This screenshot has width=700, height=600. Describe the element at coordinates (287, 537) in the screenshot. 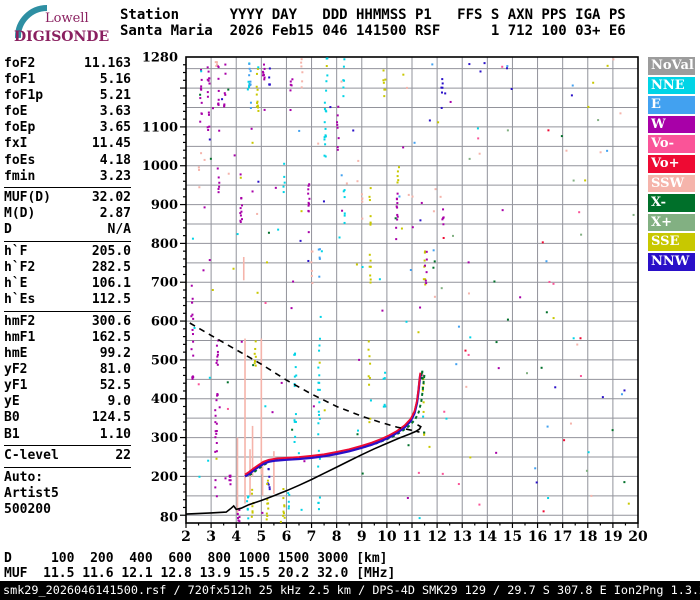

I see `x-axis-label: 6` at that location.